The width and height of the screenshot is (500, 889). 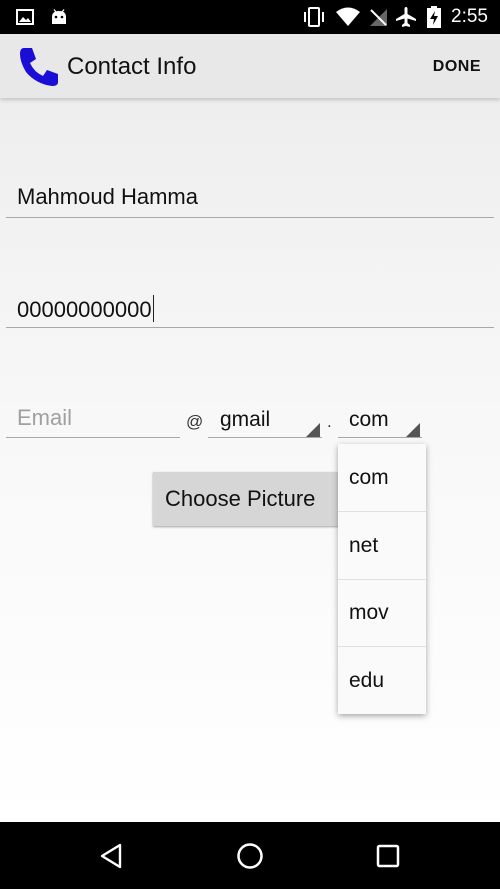 What do you see at coordinates (153, 308) in the screenshot?
I see `text-cursor` at bounding box center [153, 308].